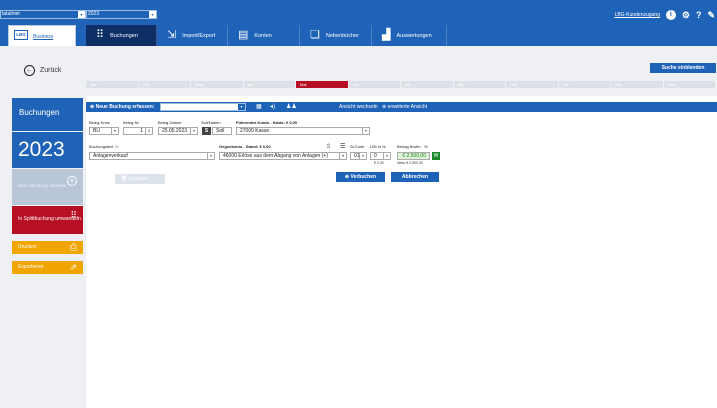  I want to click on trash-icon: 🗑, so click(124, 179).